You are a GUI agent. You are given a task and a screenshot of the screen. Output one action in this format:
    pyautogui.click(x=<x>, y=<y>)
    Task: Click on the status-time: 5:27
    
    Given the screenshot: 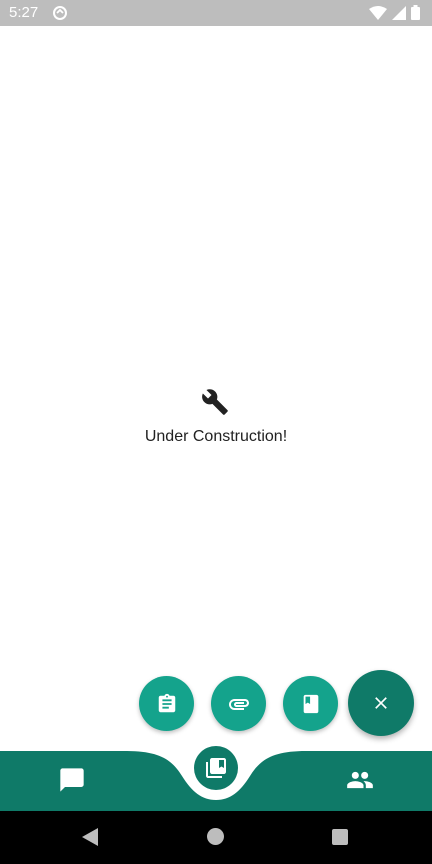 What is the action you would take?
    pyautogui.click(x=24, y=12)
    